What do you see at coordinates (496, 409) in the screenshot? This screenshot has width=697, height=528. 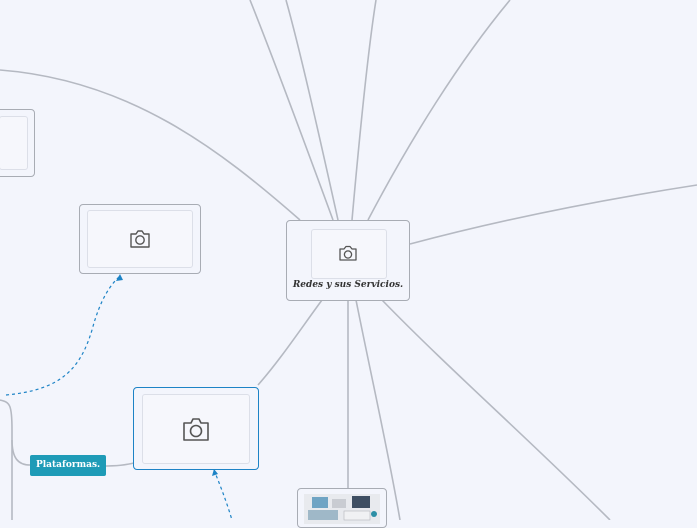 I see `link-to-bottom-right` at bounding box center [496, 409].